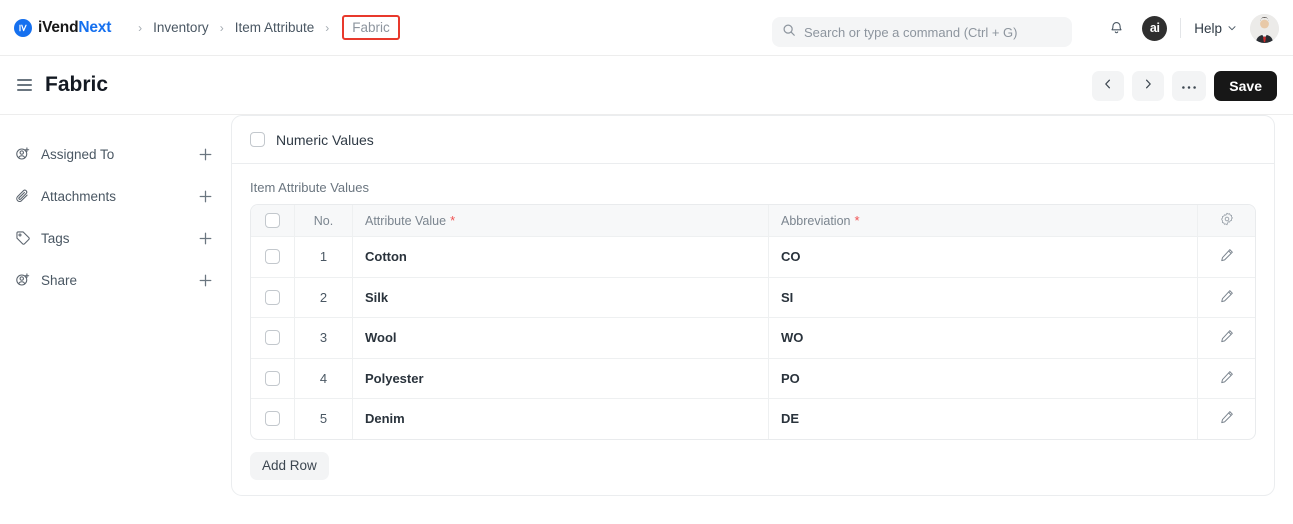  Describe the element at coordinates (324, 419) in the screenshot. I see `row-number: 5` at that location.